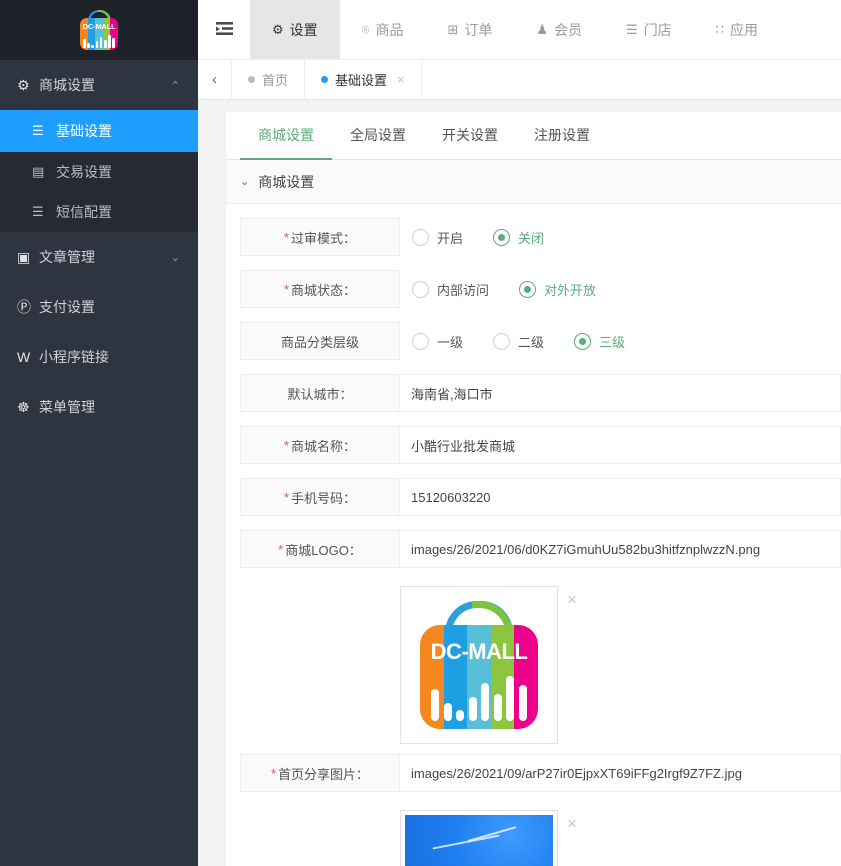  I want to click on radio-option: 开启, so click(437, 237).